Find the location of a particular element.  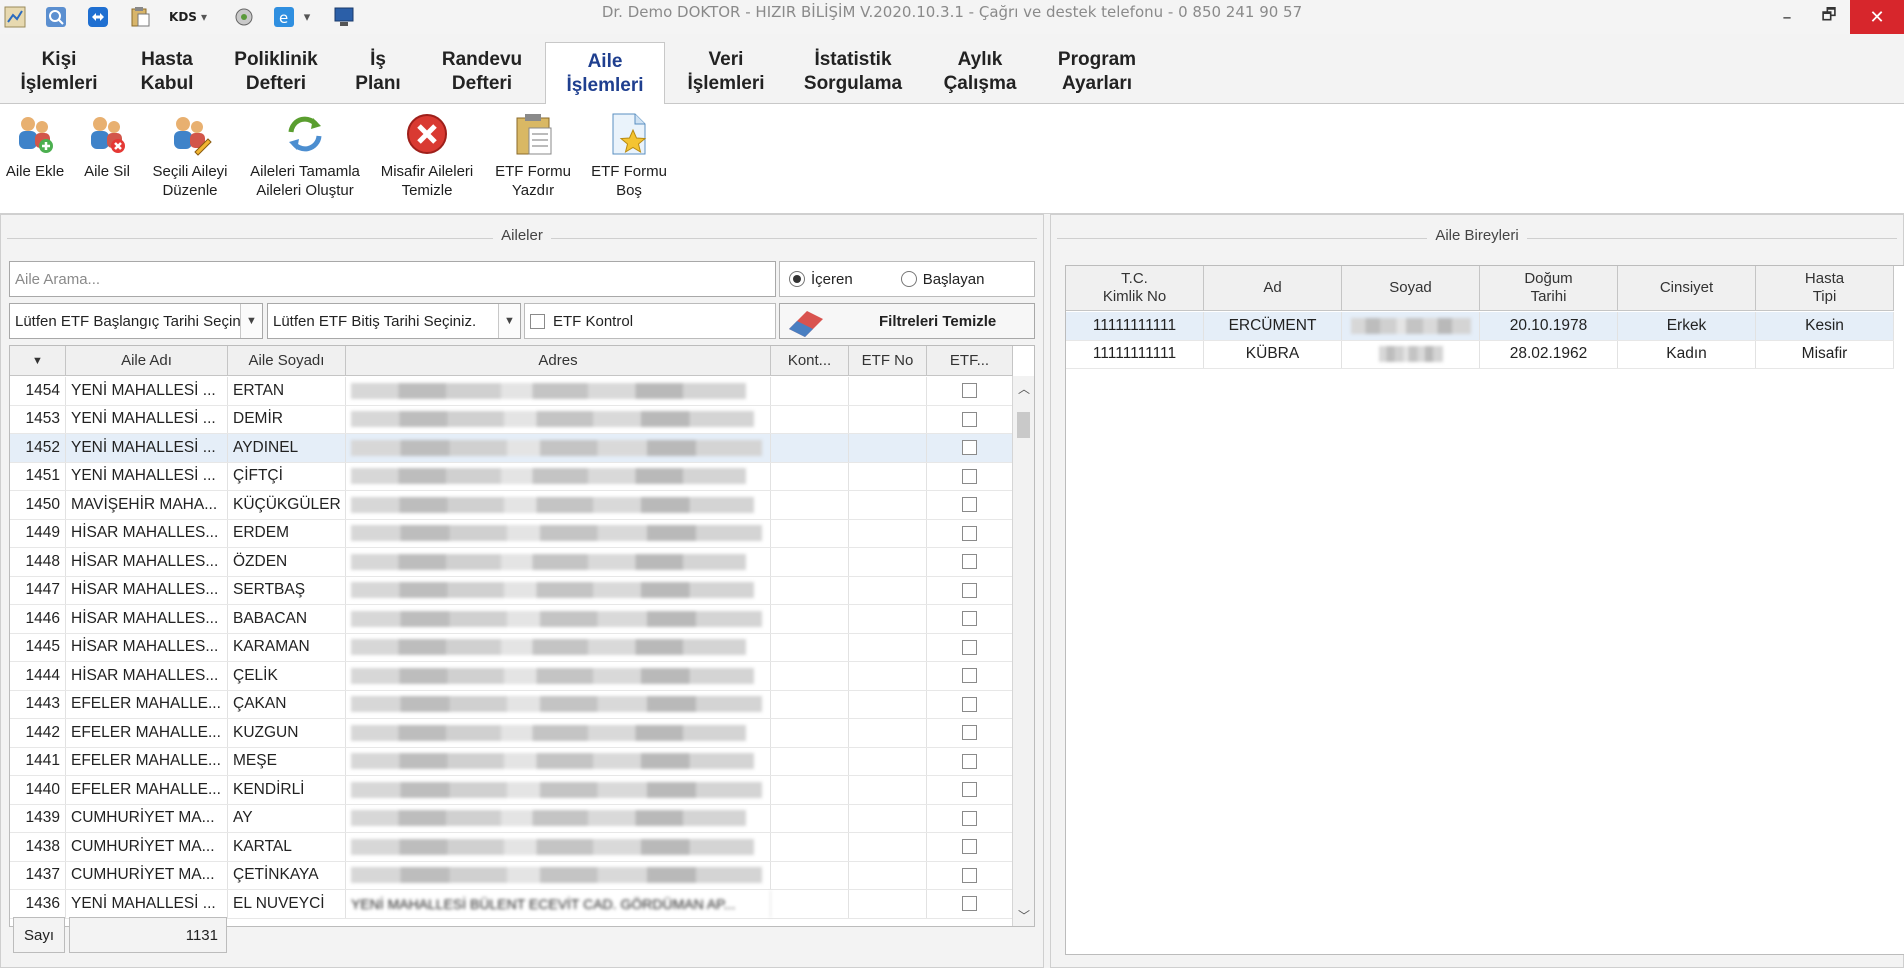

table-row: 11111111111 KÜBRA 28.02.1962 Kadın Misafir is located at coordinates (1480, 354).